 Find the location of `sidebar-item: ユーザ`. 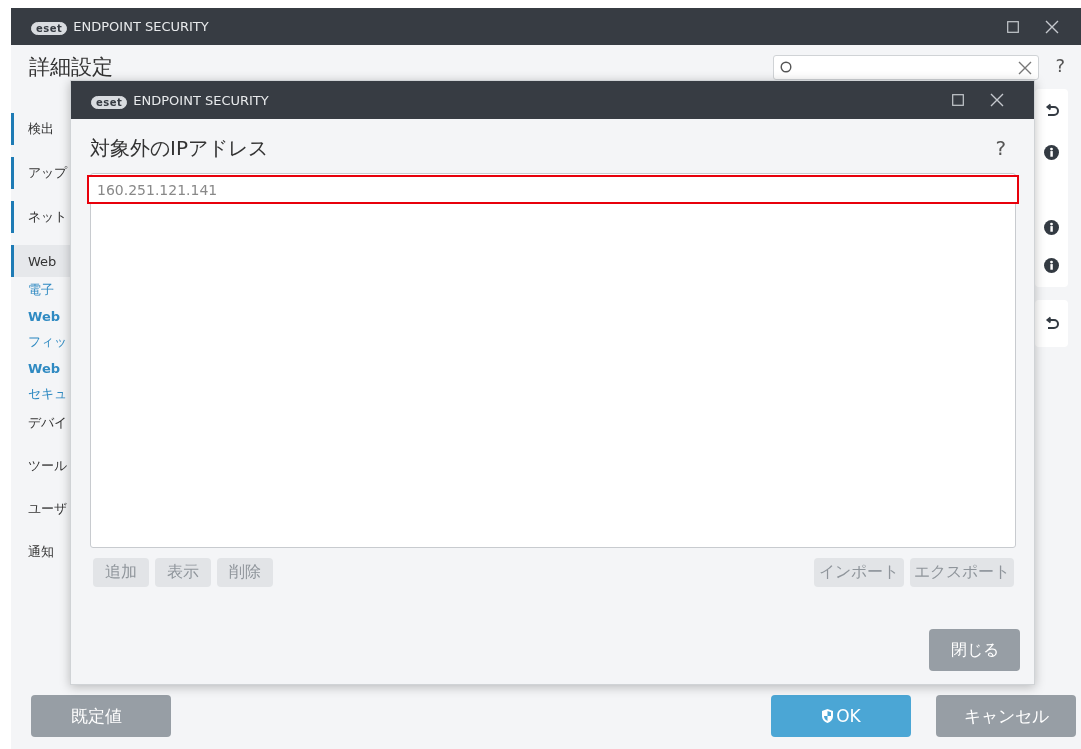

sidebar-item: ユーザ is located at coordinates (40, 509).